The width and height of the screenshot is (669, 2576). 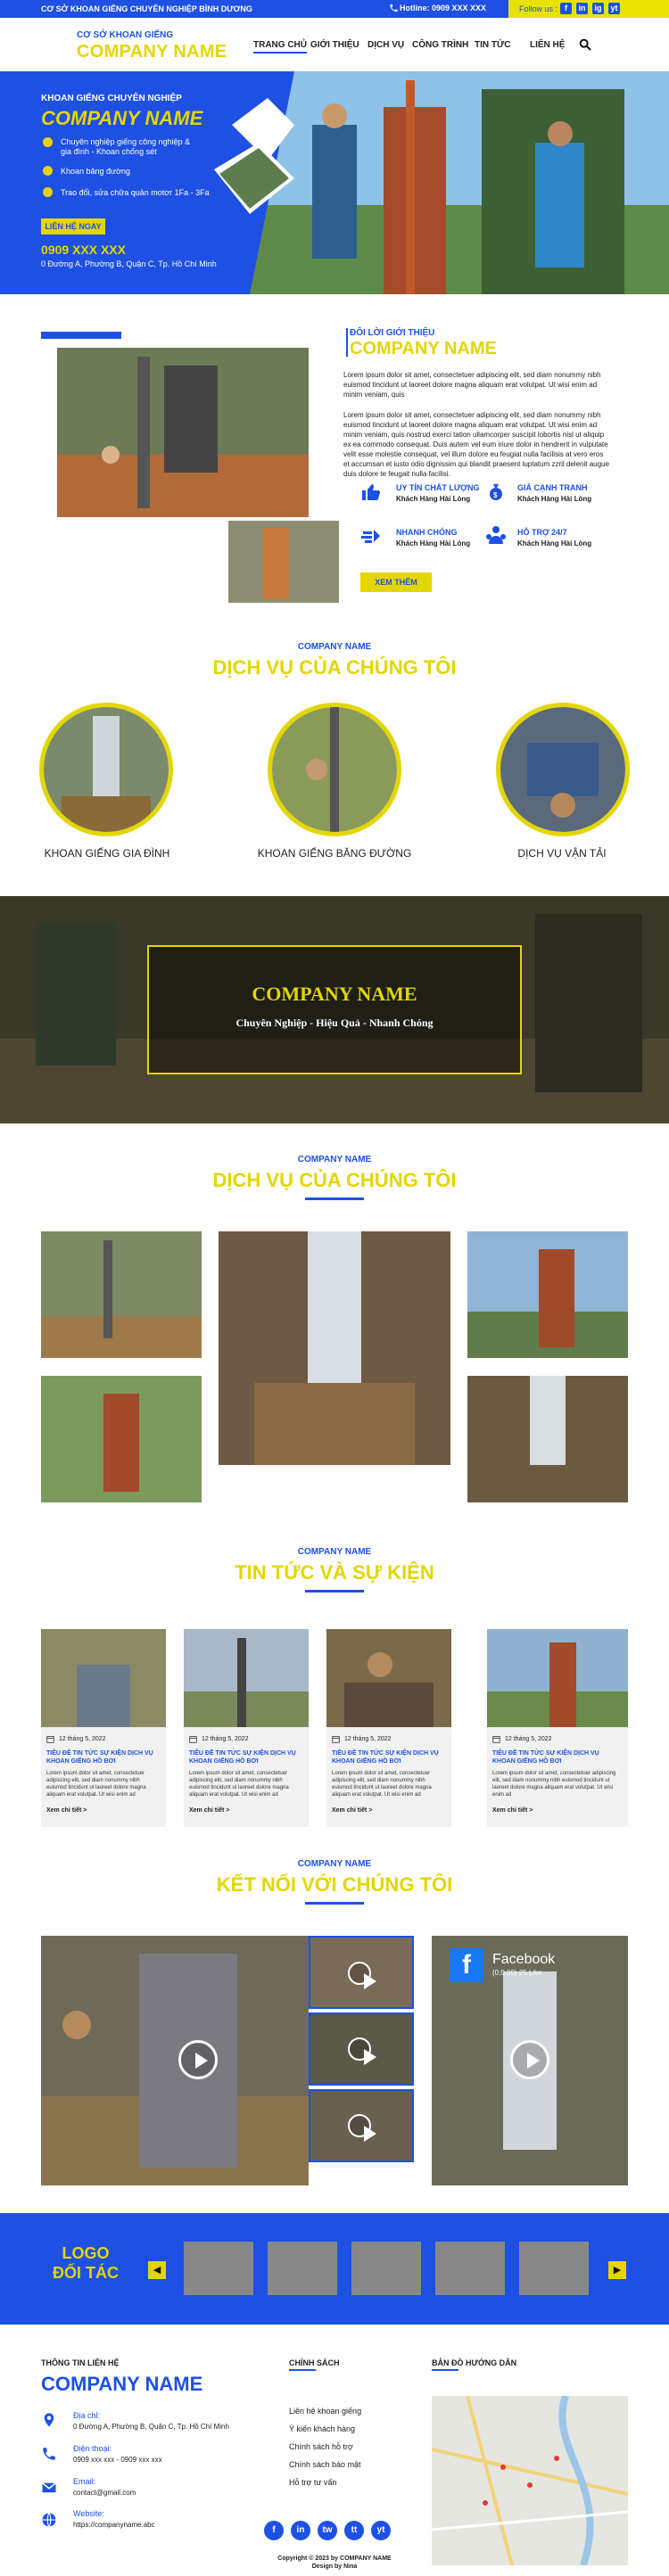 I want to click on nav-home: TRANG CHỦ, so click(x=280, y=46).